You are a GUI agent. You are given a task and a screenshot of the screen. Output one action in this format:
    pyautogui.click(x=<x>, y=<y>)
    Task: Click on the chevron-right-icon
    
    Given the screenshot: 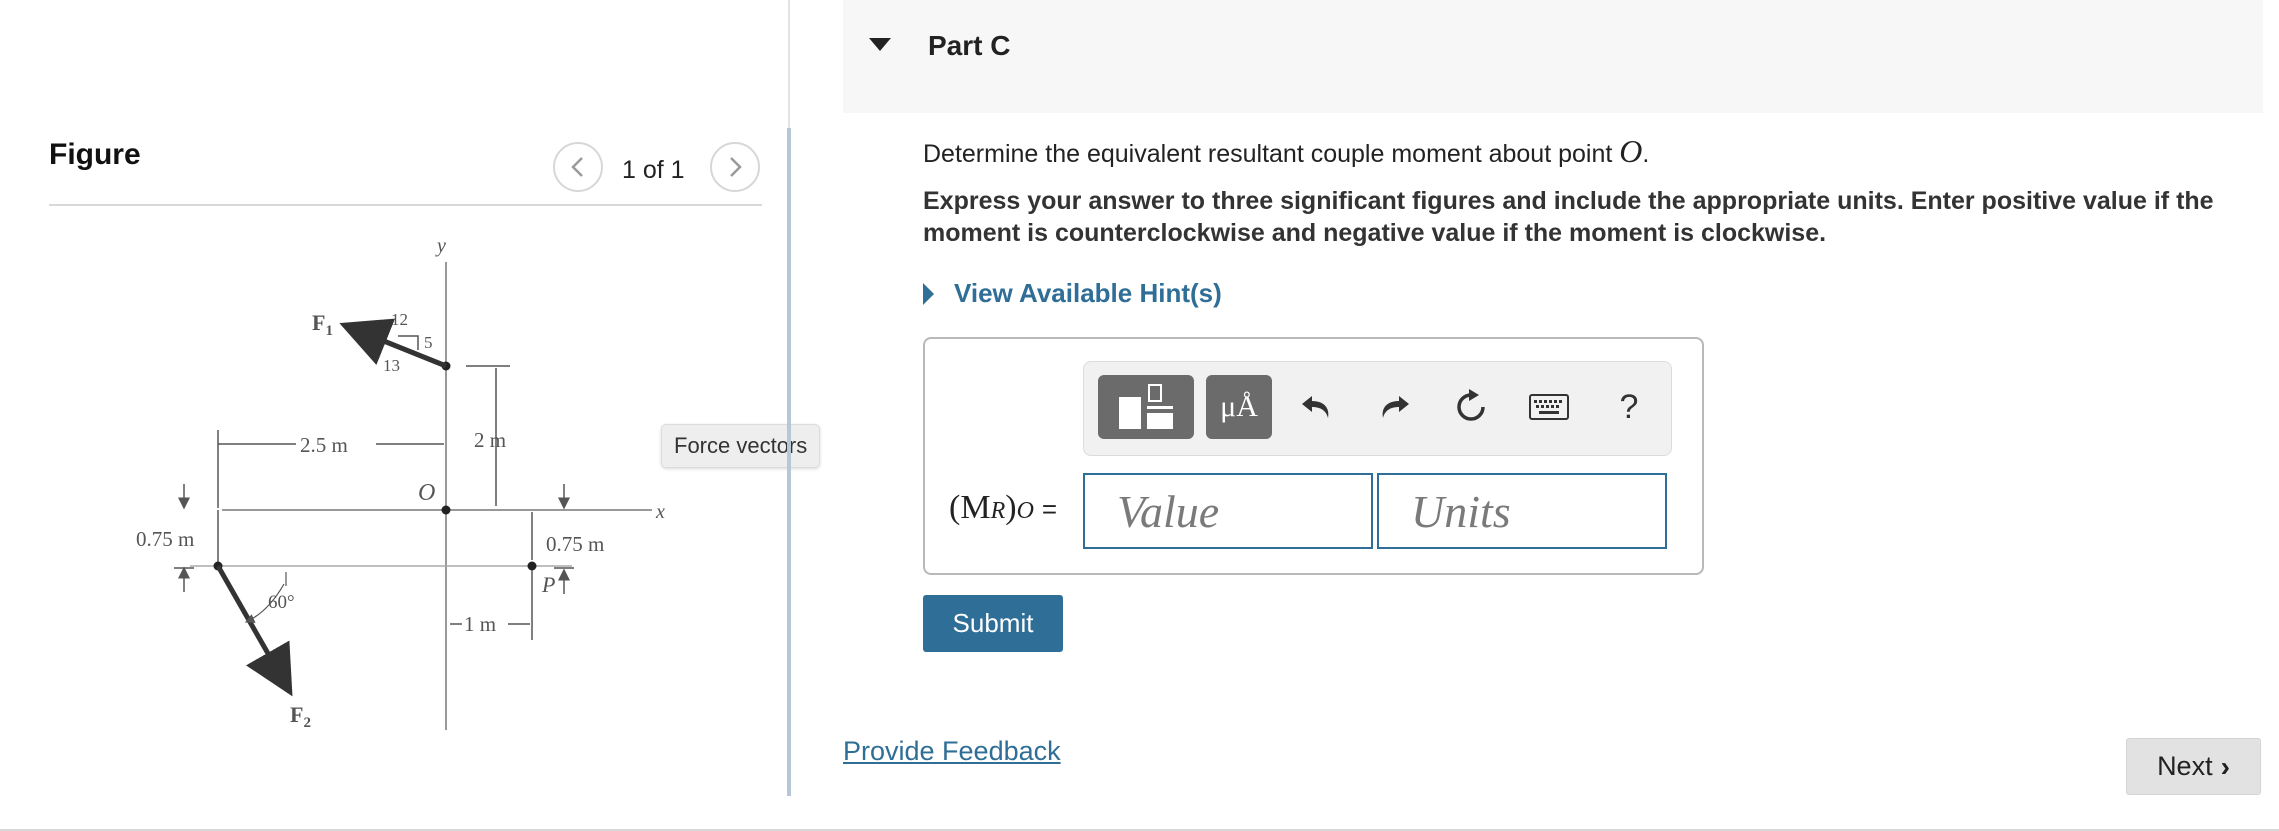 What is the action you would take?
    pyautogui.click(x=736, y=167)
    